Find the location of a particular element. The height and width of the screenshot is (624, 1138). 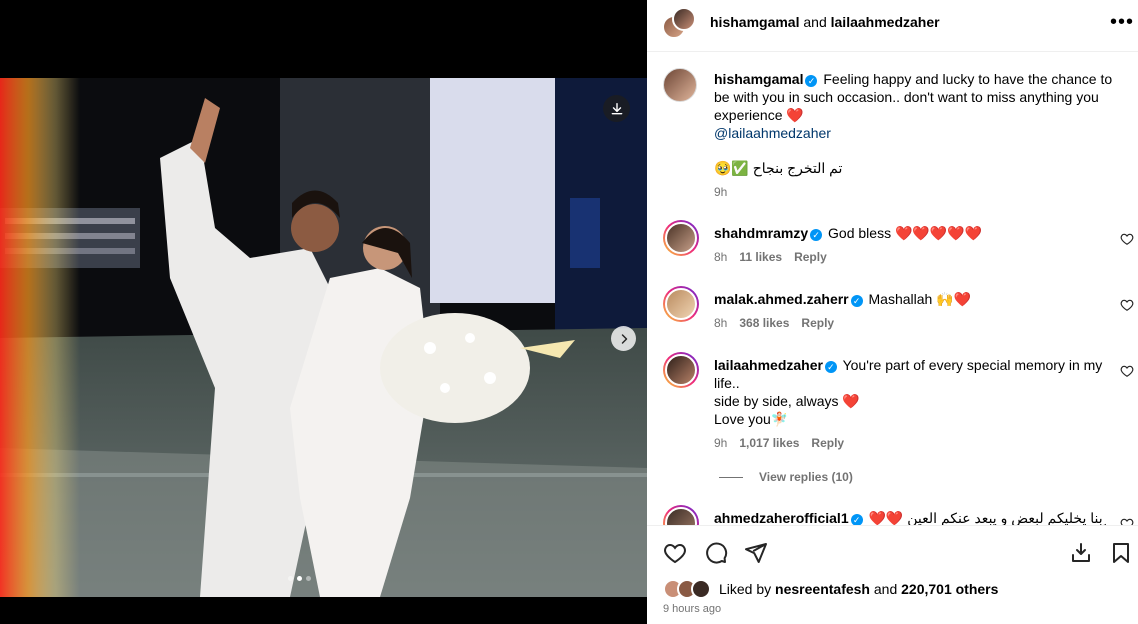

download-button is located at coordinates (616, 108).